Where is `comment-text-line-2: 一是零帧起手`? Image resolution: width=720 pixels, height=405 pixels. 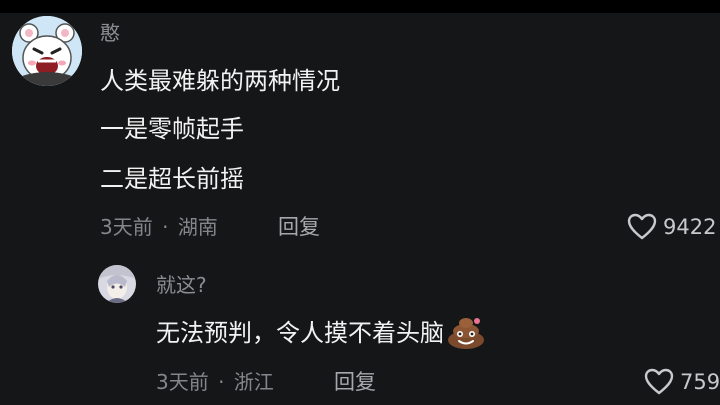
comment-text-line-2: 一是零帧起手 is located at coordinates (172, 129).